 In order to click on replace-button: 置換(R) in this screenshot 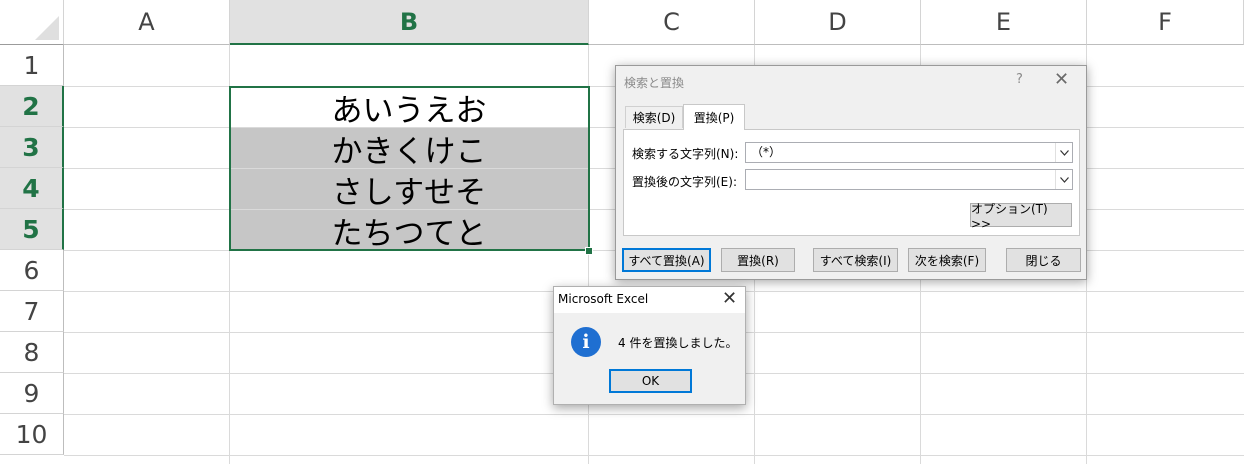, I will do `click(758, 260)`.